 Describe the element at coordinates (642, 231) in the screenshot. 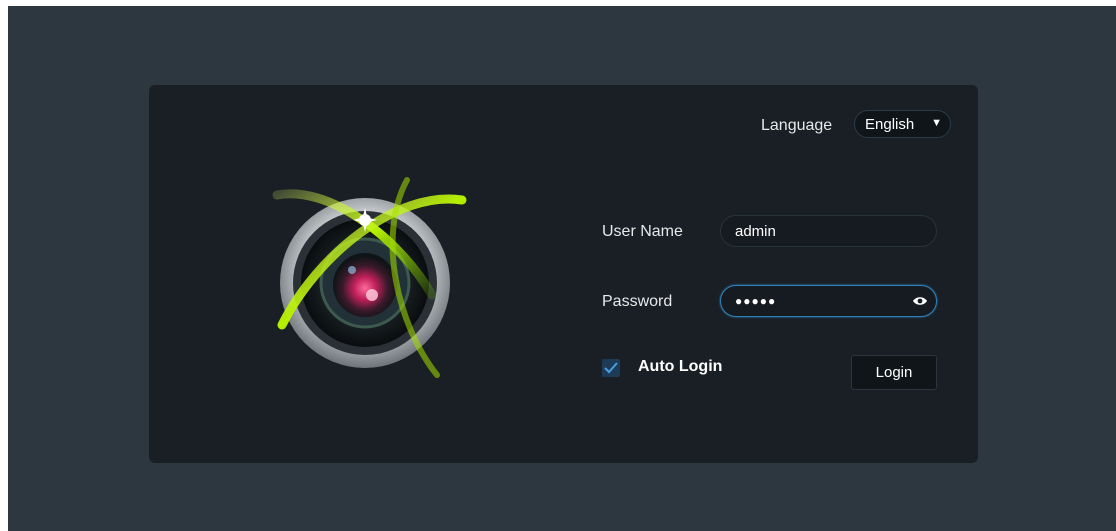

I see `username-label: User Name` at that location.